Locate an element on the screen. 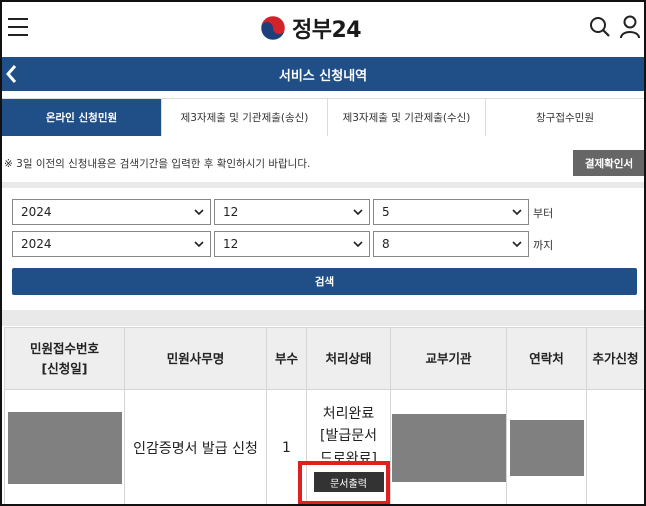  to-month-select: 12 is located at coordinates (292, 244).